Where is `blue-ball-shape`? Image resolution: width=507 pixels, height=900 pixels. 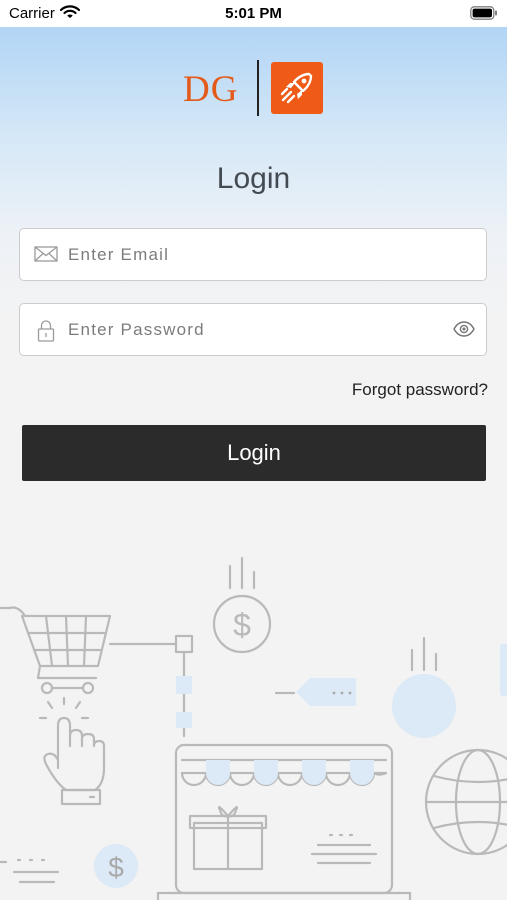
blue-ball-shape is located at coordinates (424, 706).